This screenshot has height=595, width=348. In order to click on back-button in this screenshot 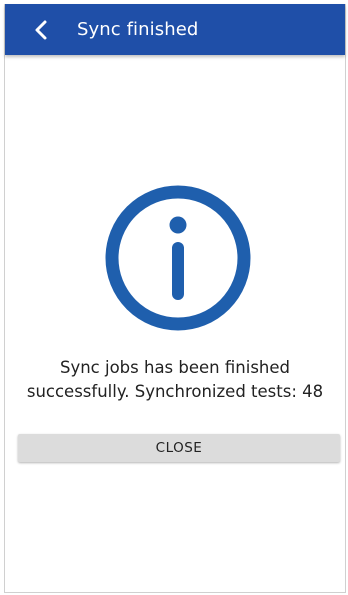, I will do `click(41, 29)`.